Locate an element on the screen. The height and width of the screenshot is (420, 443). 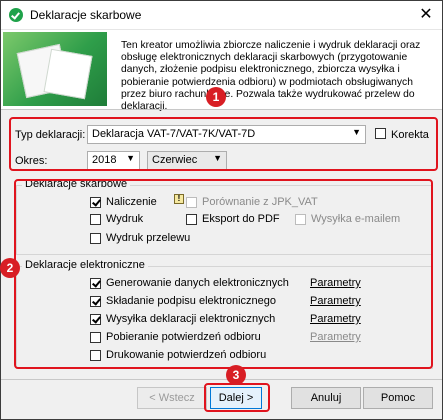
footer-divider is located at coordinates (221, 379).